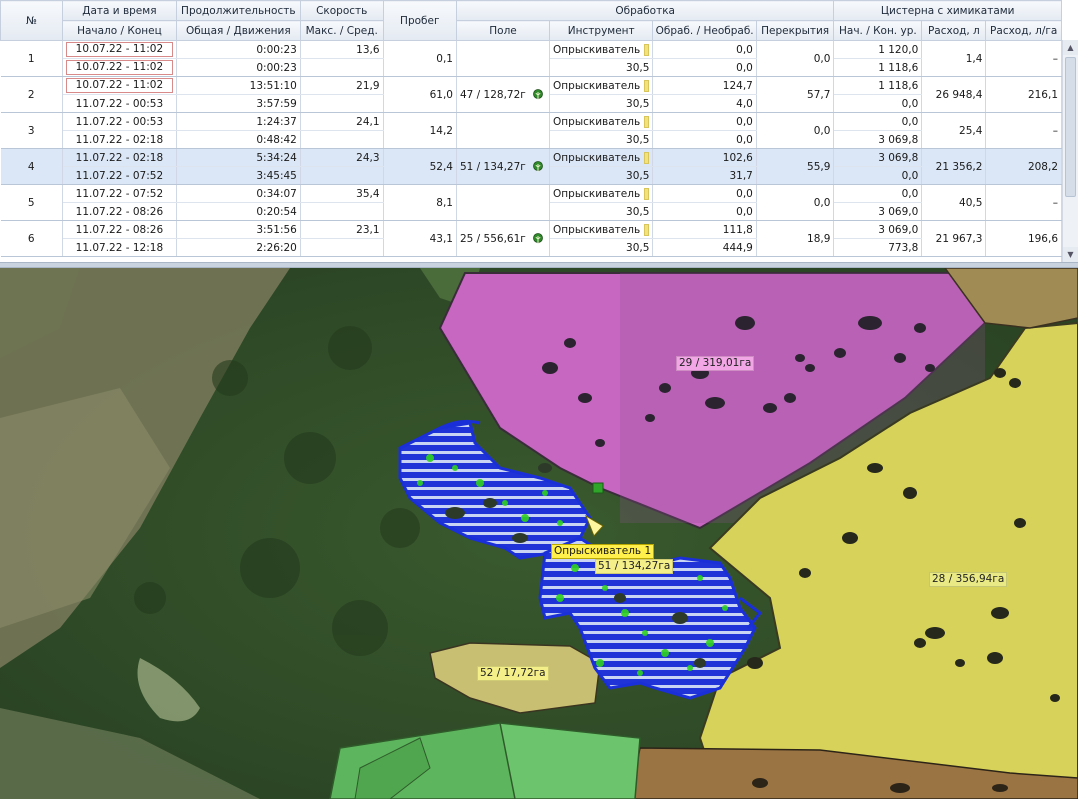  What do you see at coordinates (704, 30) in the screenshot?
I see `col-processed-header: Обраб. / Необраб.` at bounding box center [704, 30].